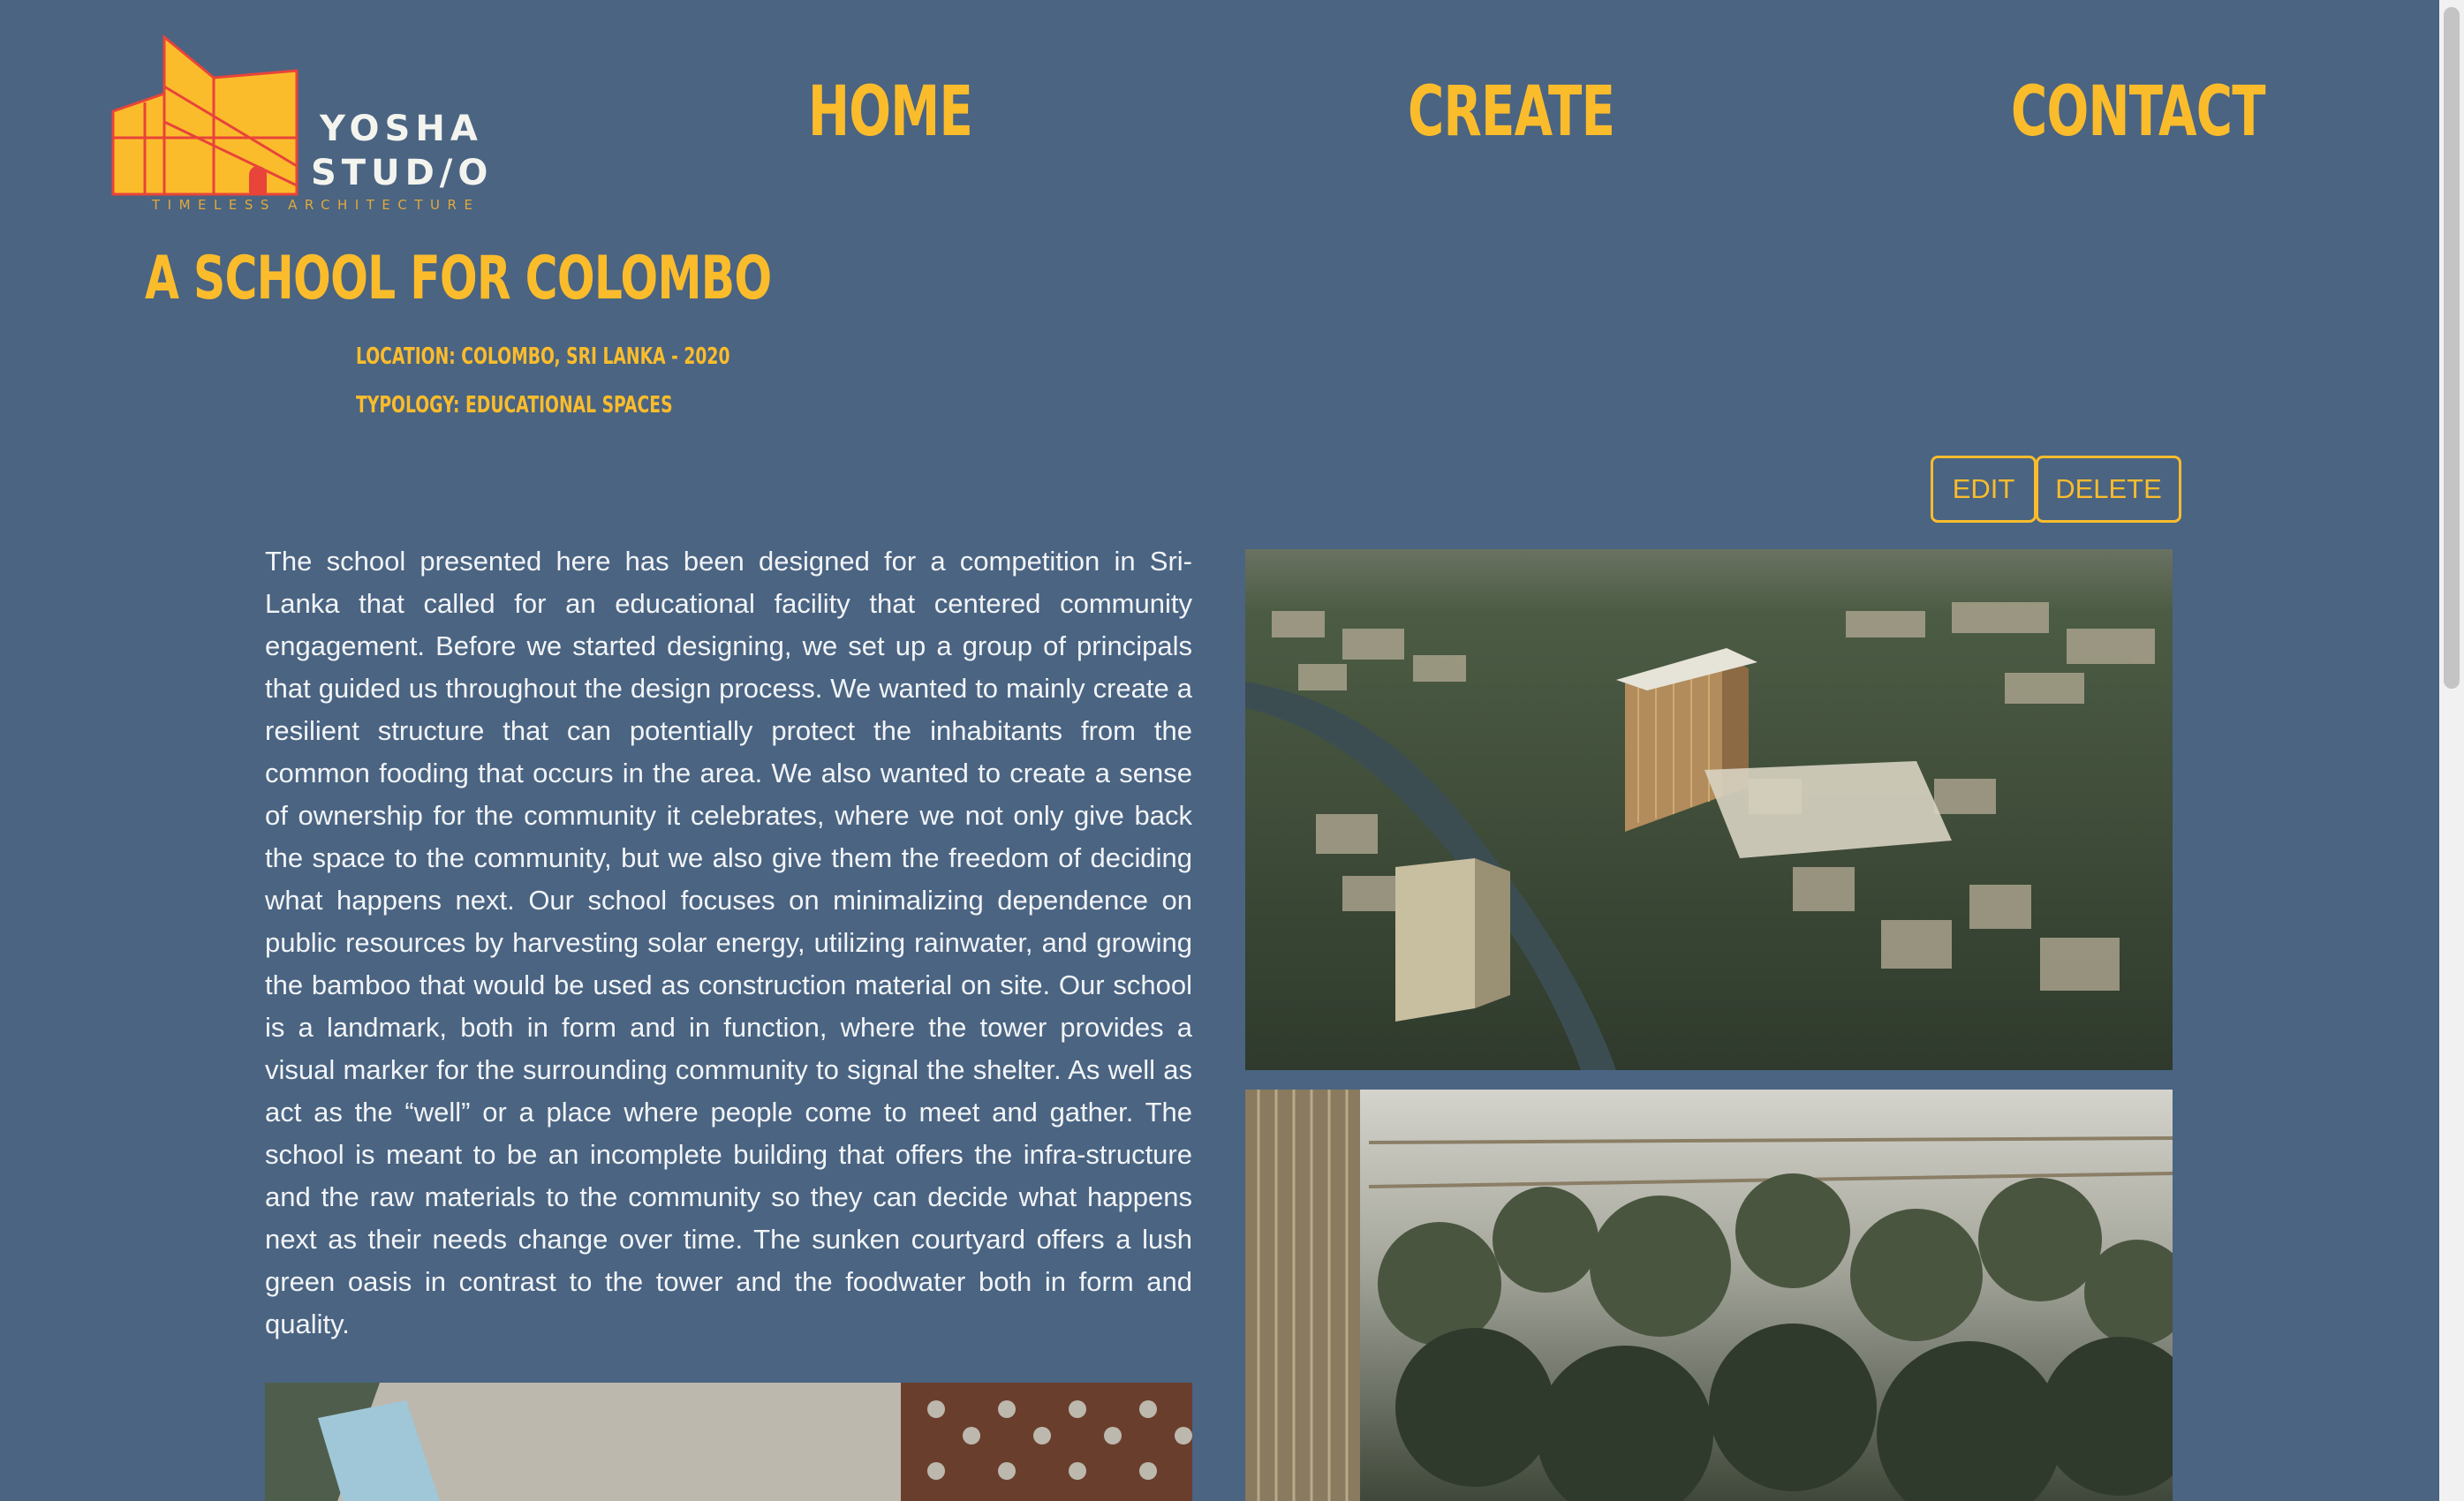 This screenshot has width=2464, height=1501. What do you see at coordinates (728, 1442) in the screenshot?
I see `interior-render-image` at bounding box center [728, 1442].